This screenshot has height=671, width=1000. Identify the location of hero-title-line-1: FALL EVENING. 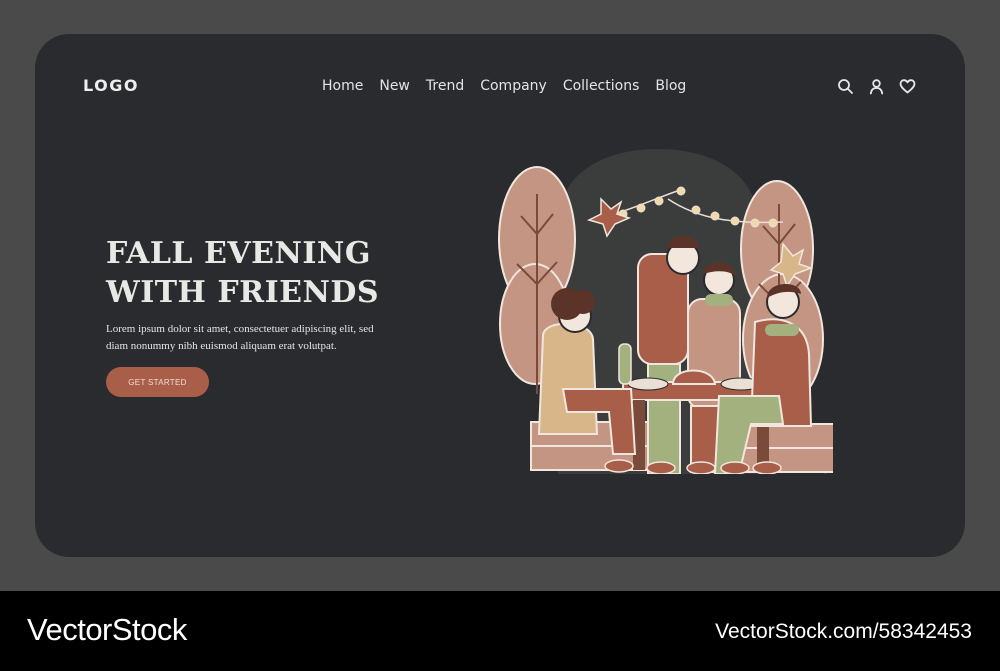
(238, 253).